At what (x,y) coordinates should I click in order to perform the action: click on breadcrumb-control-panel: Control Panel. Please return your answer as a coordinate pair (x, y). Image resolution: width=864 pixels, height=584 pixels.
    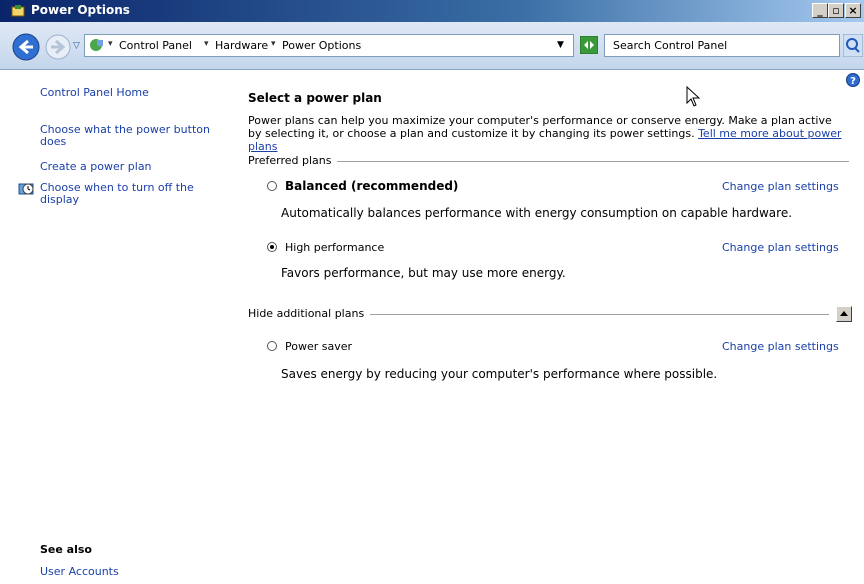
    Looking at the image, I should click on (155, 45).